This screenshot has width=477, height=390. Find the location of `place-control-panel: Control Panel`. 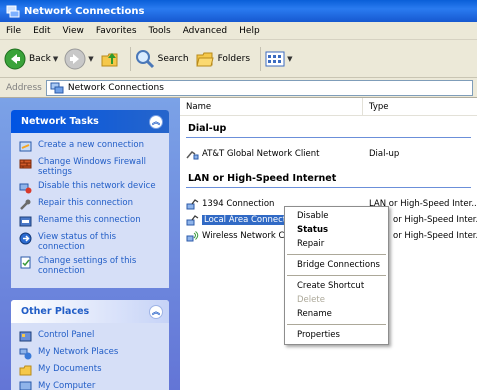

place-control-panel: Control Panel is located at coordinates (91, 336).